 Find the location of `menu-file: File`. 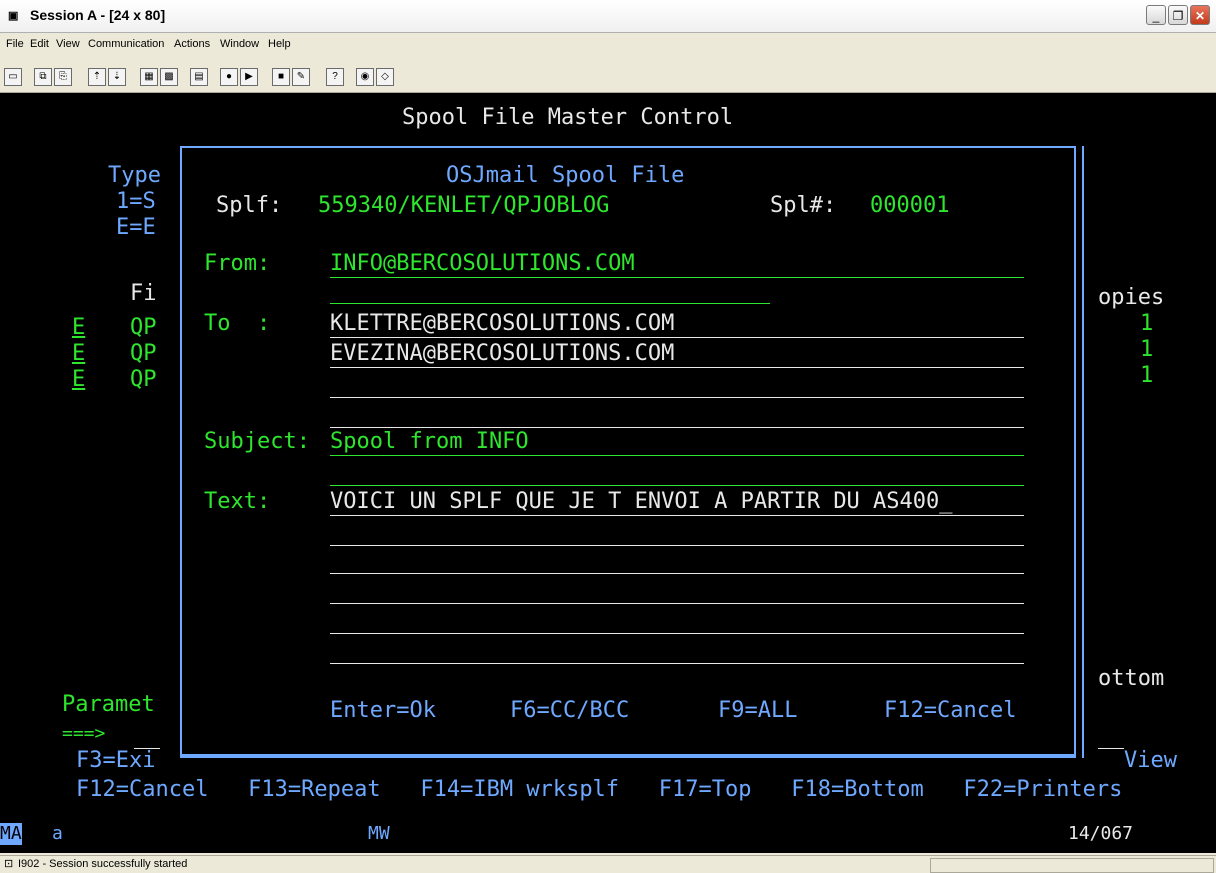

menu-file: File is located at coordinates (15, 44).